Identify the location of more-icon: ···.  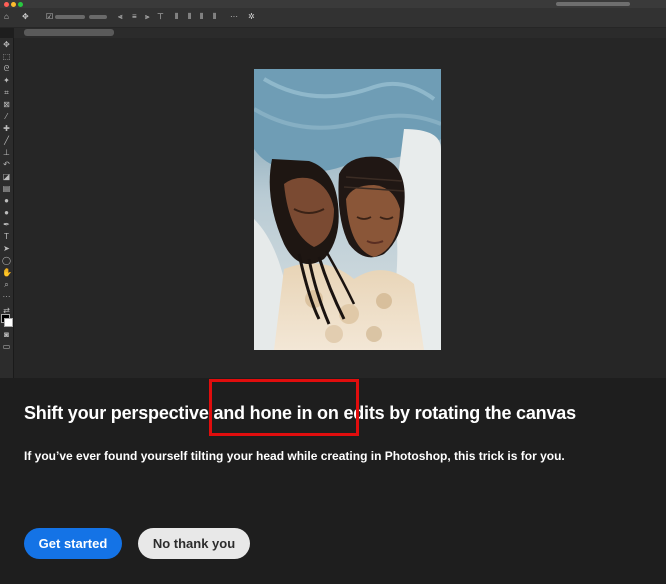
(234, 17).